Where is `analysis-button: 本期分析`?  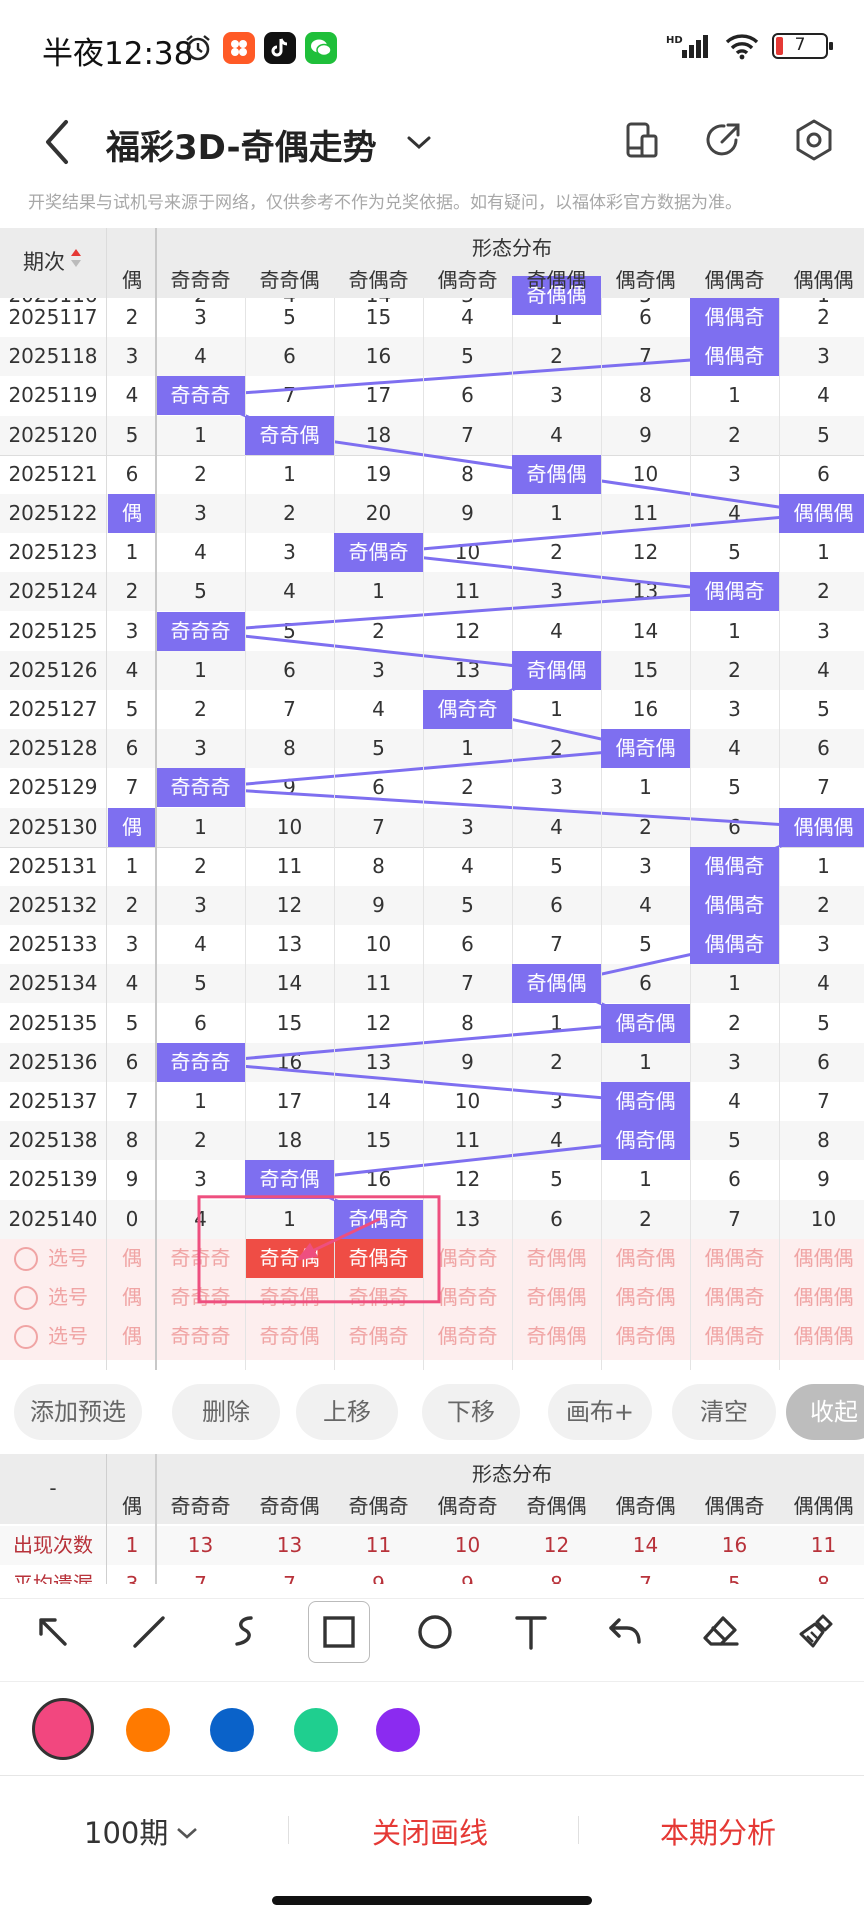
analysis-button: 本期分析 is located at coordinates (718, 1831).